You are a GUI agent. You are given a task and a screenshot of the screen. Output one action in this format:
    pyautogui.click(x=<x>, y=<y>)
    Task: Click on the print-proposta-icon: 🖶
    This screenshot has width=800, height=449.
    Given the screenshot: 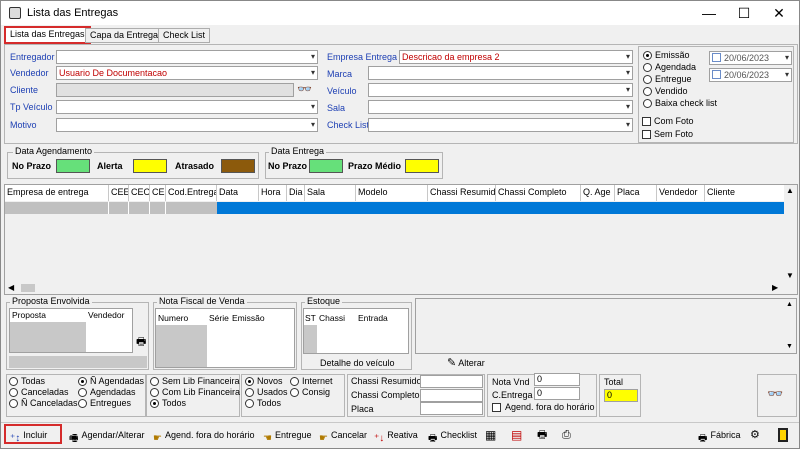 What is the action you would take?
    pyautogui.click(x=141, y=342)
    